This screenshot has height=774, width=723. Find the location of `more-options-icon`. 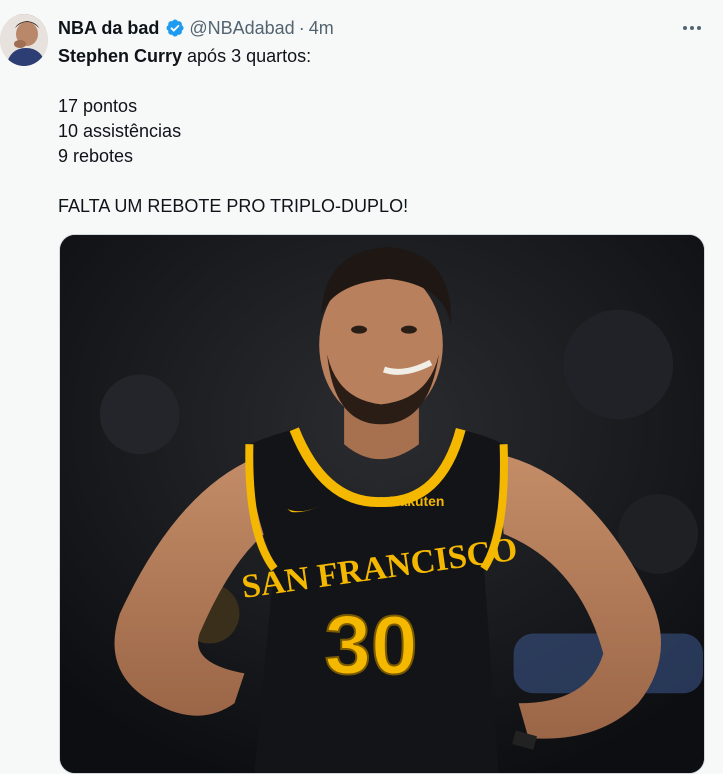

more-options-icon is located at coordinates (692, 28).